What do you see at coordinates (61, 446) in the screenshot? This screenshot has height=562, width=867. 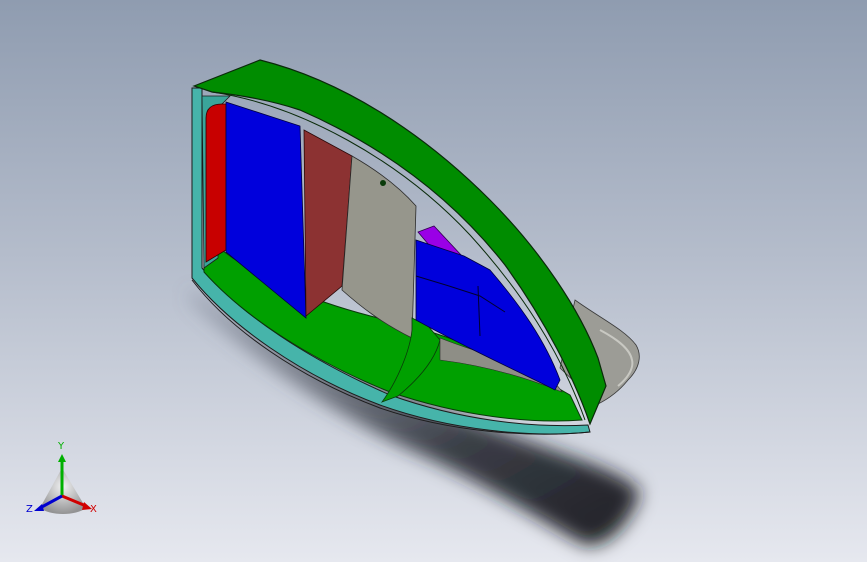 I see `y-axis-label: Y` at bounding box center [61, 446].